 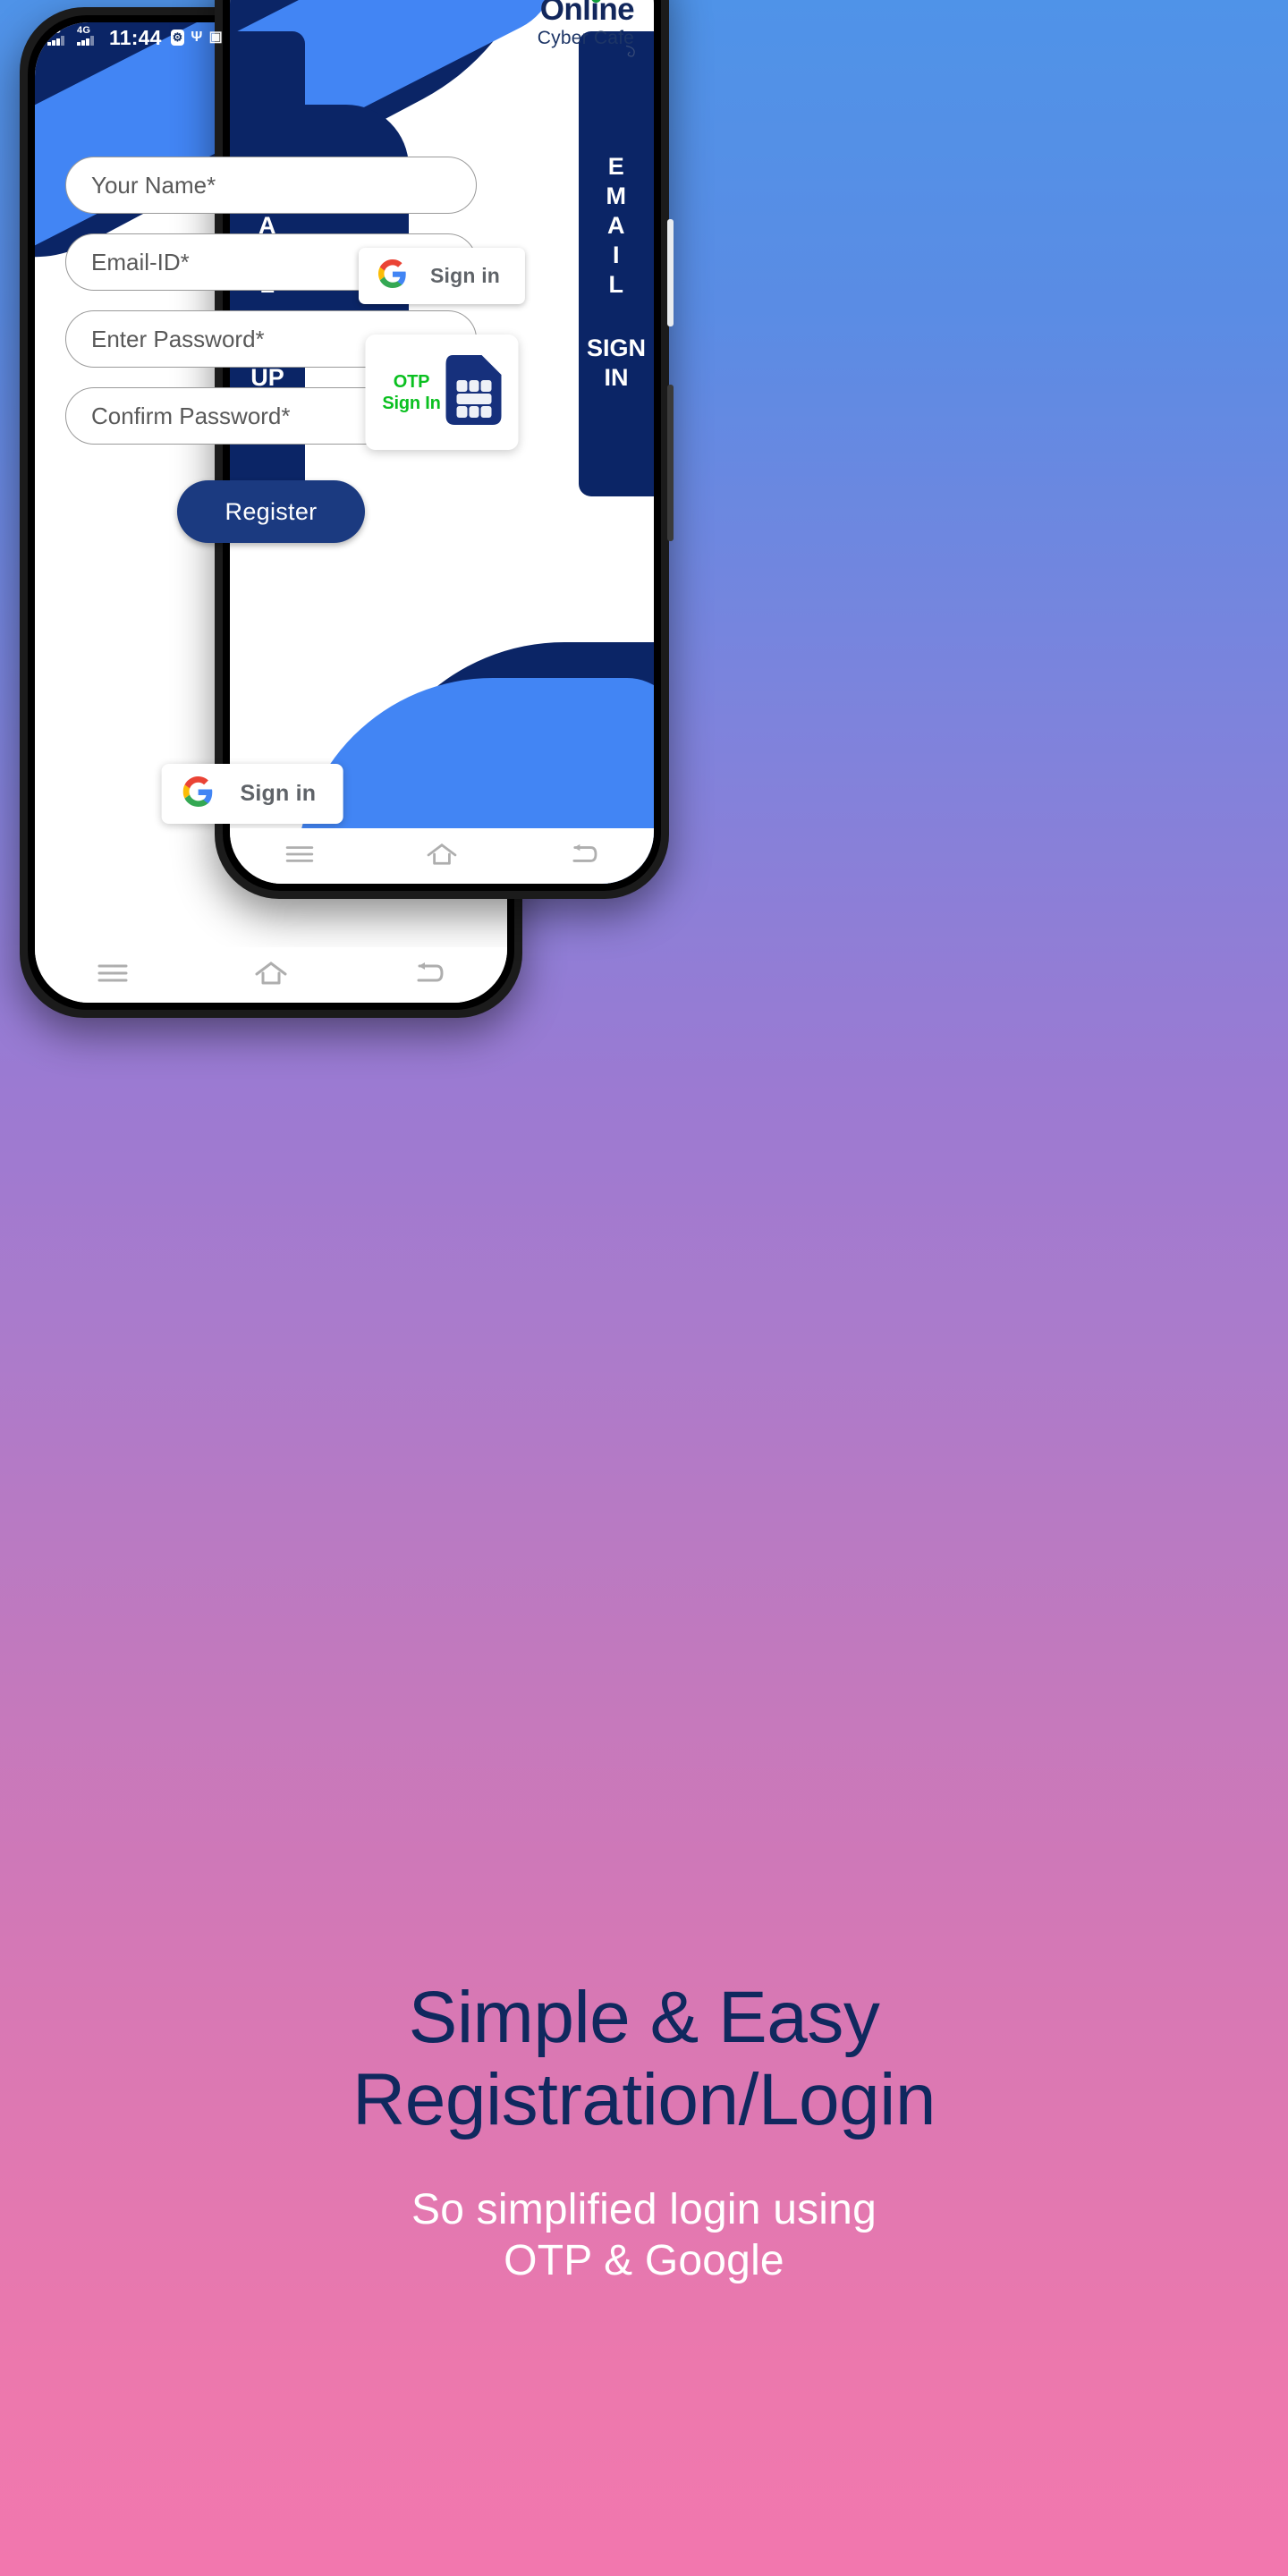 What do you see at coordinates (271, 185) in the screenshot?
I see `name-input: Your Name*` at bounding box center [271, 185].